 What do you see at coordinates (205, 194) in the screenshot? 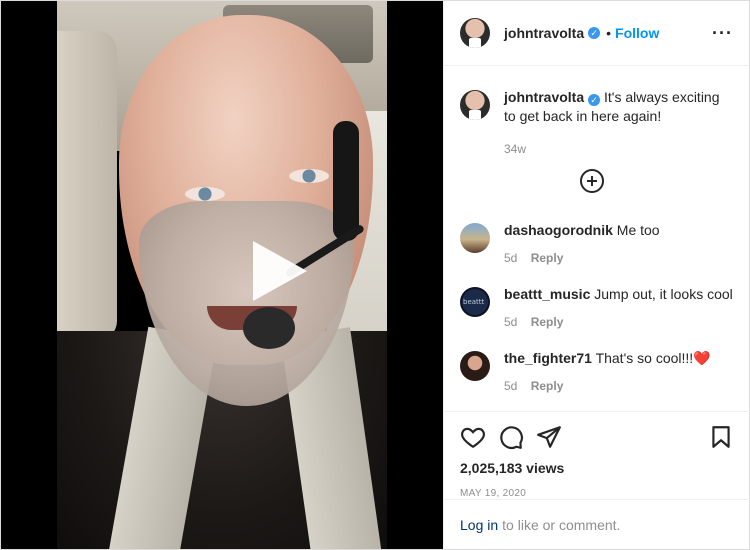
I see `eye-left` at bounding box center [205, 194].